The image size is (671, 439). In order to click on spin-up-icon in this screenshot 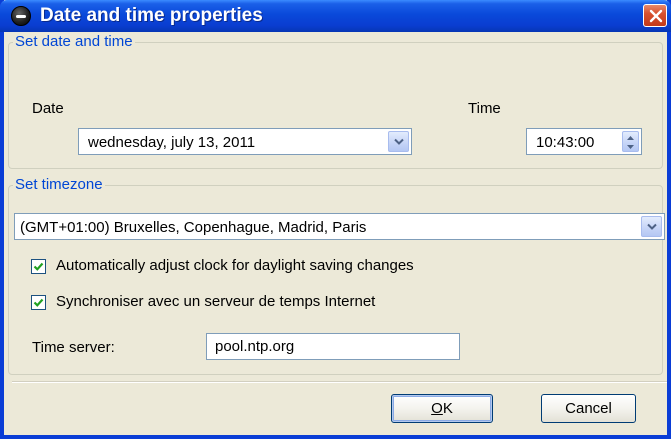, I will do `click(630, 138)`.